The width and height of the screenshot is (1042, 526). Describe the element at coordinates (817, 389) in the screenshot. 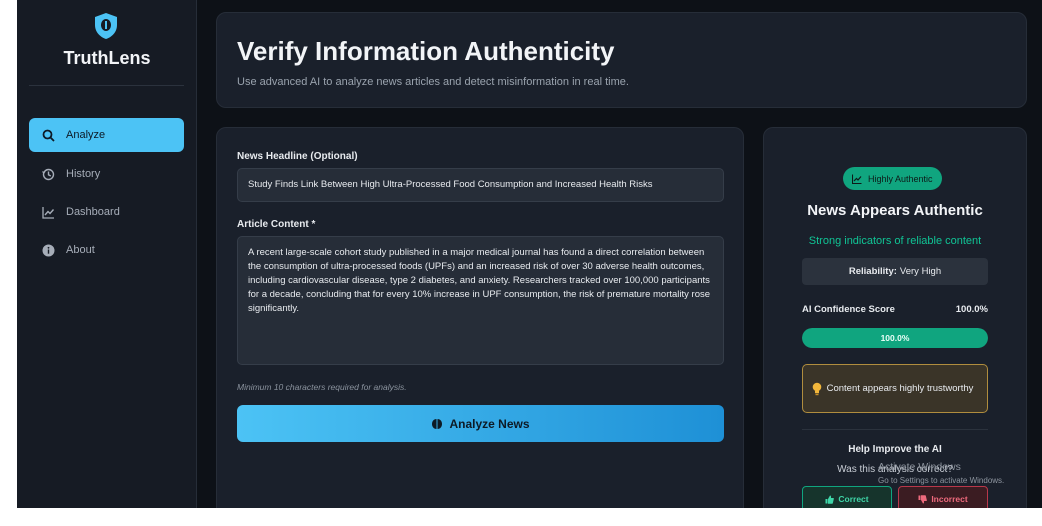

I see `lightbulb-icon` at that location.